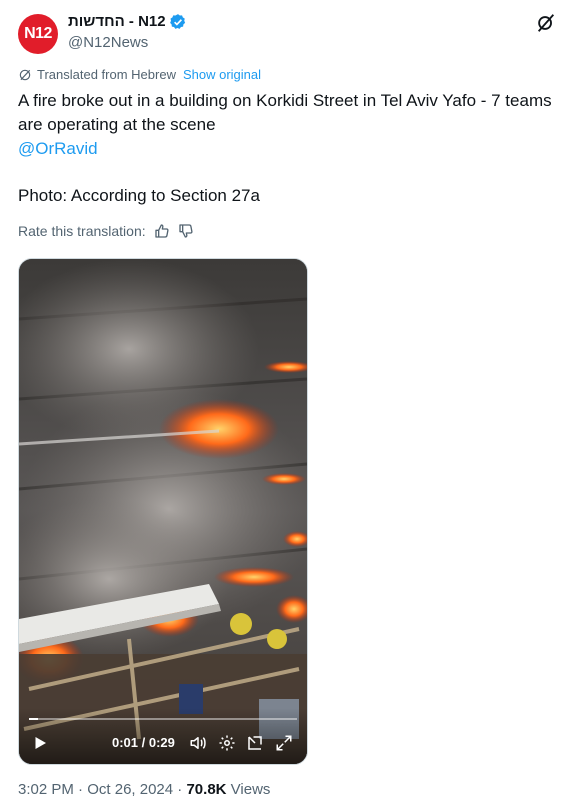 This screenshot has height=803, width=573. I want to click on video-progress-fill, so click(34, 719).